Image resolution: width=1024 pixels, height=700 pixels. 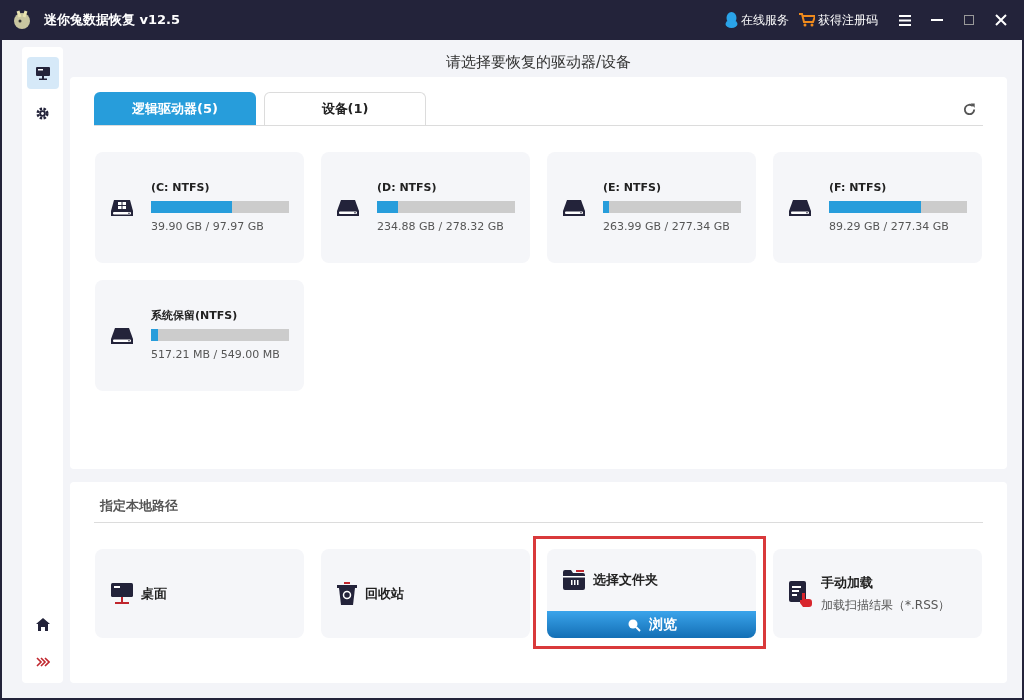 I want to click on drive-name: (E: NTFS), so click(x=632, y=187).